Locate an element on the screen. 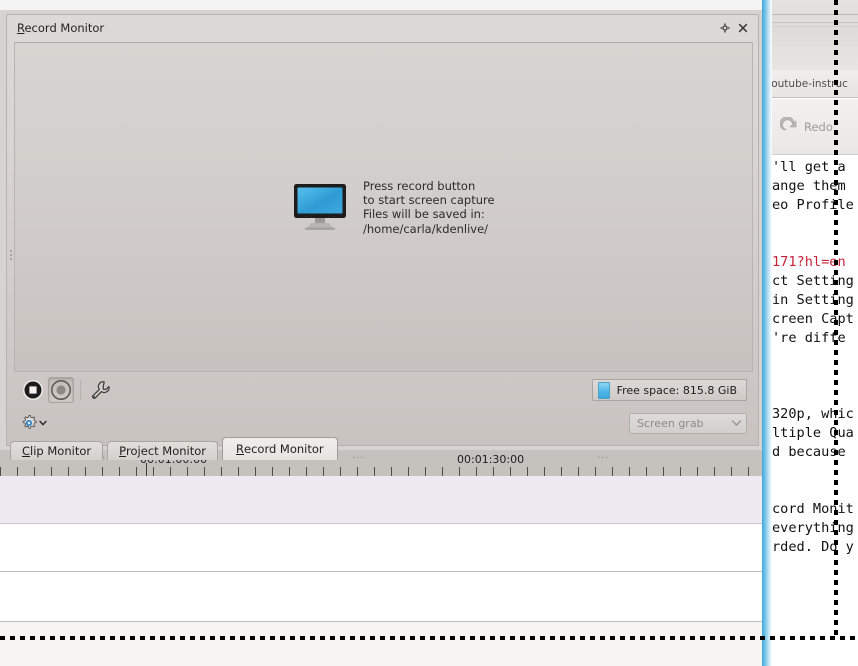 The image size is (858, 666). document-text-line: in Setting is located at coordinates (813, 300).